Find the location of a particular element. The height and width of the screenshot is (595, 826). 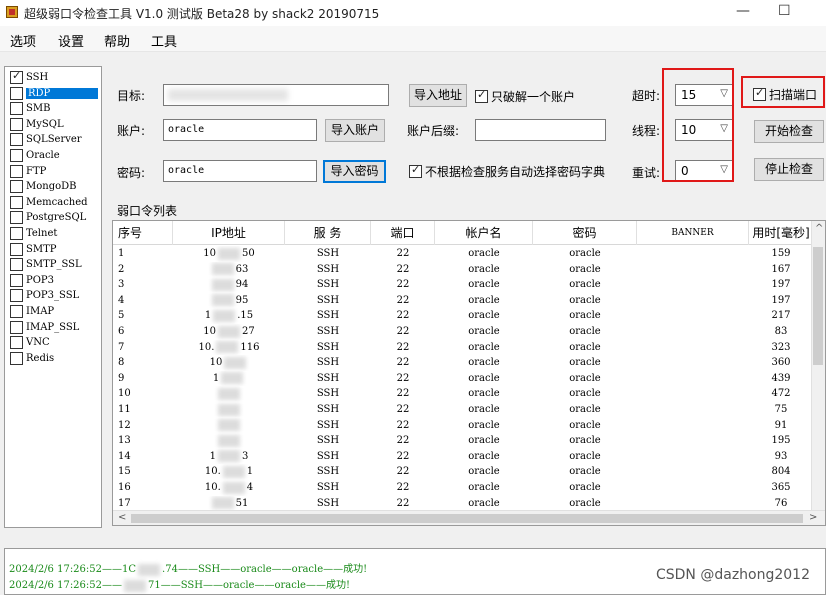

protocol-item-ftp: FTP is located at coordinates (28, 171).